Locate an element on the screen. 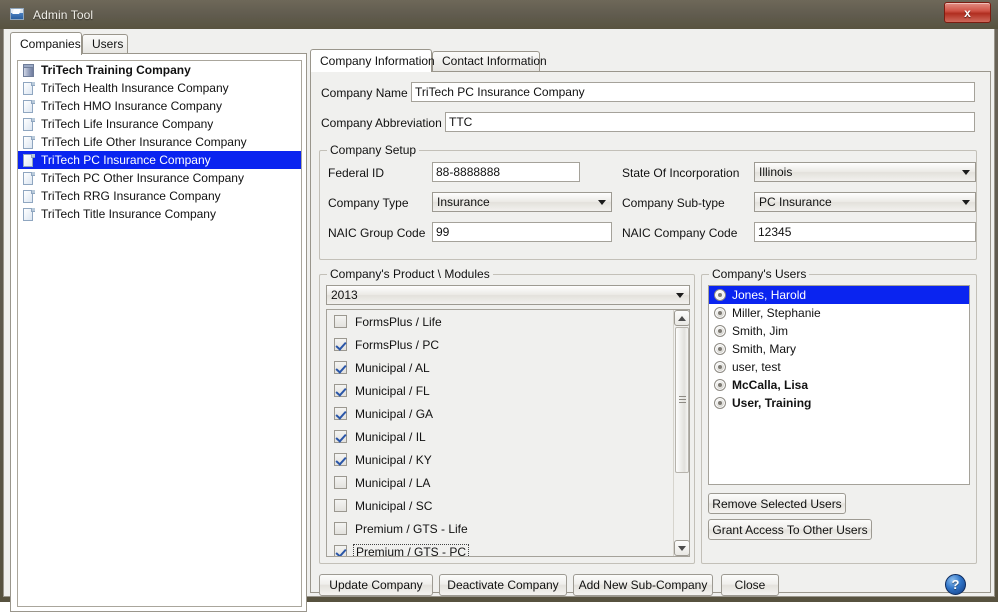 The height and width of the screenshot is (612, 998). naic-company-code-input: 12345 is located at coordinates (865, 232).